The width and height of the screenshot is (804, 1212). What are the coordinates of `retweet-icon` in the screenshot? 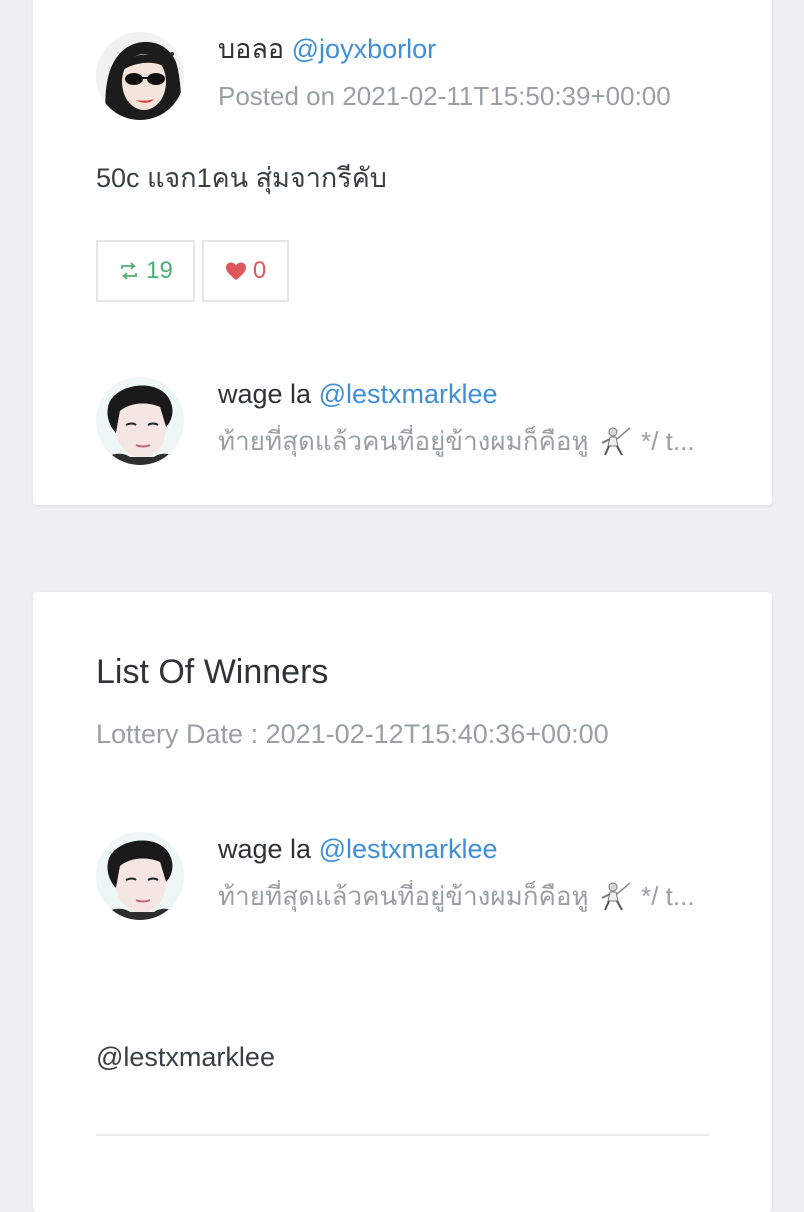 It's located at (129, 271).